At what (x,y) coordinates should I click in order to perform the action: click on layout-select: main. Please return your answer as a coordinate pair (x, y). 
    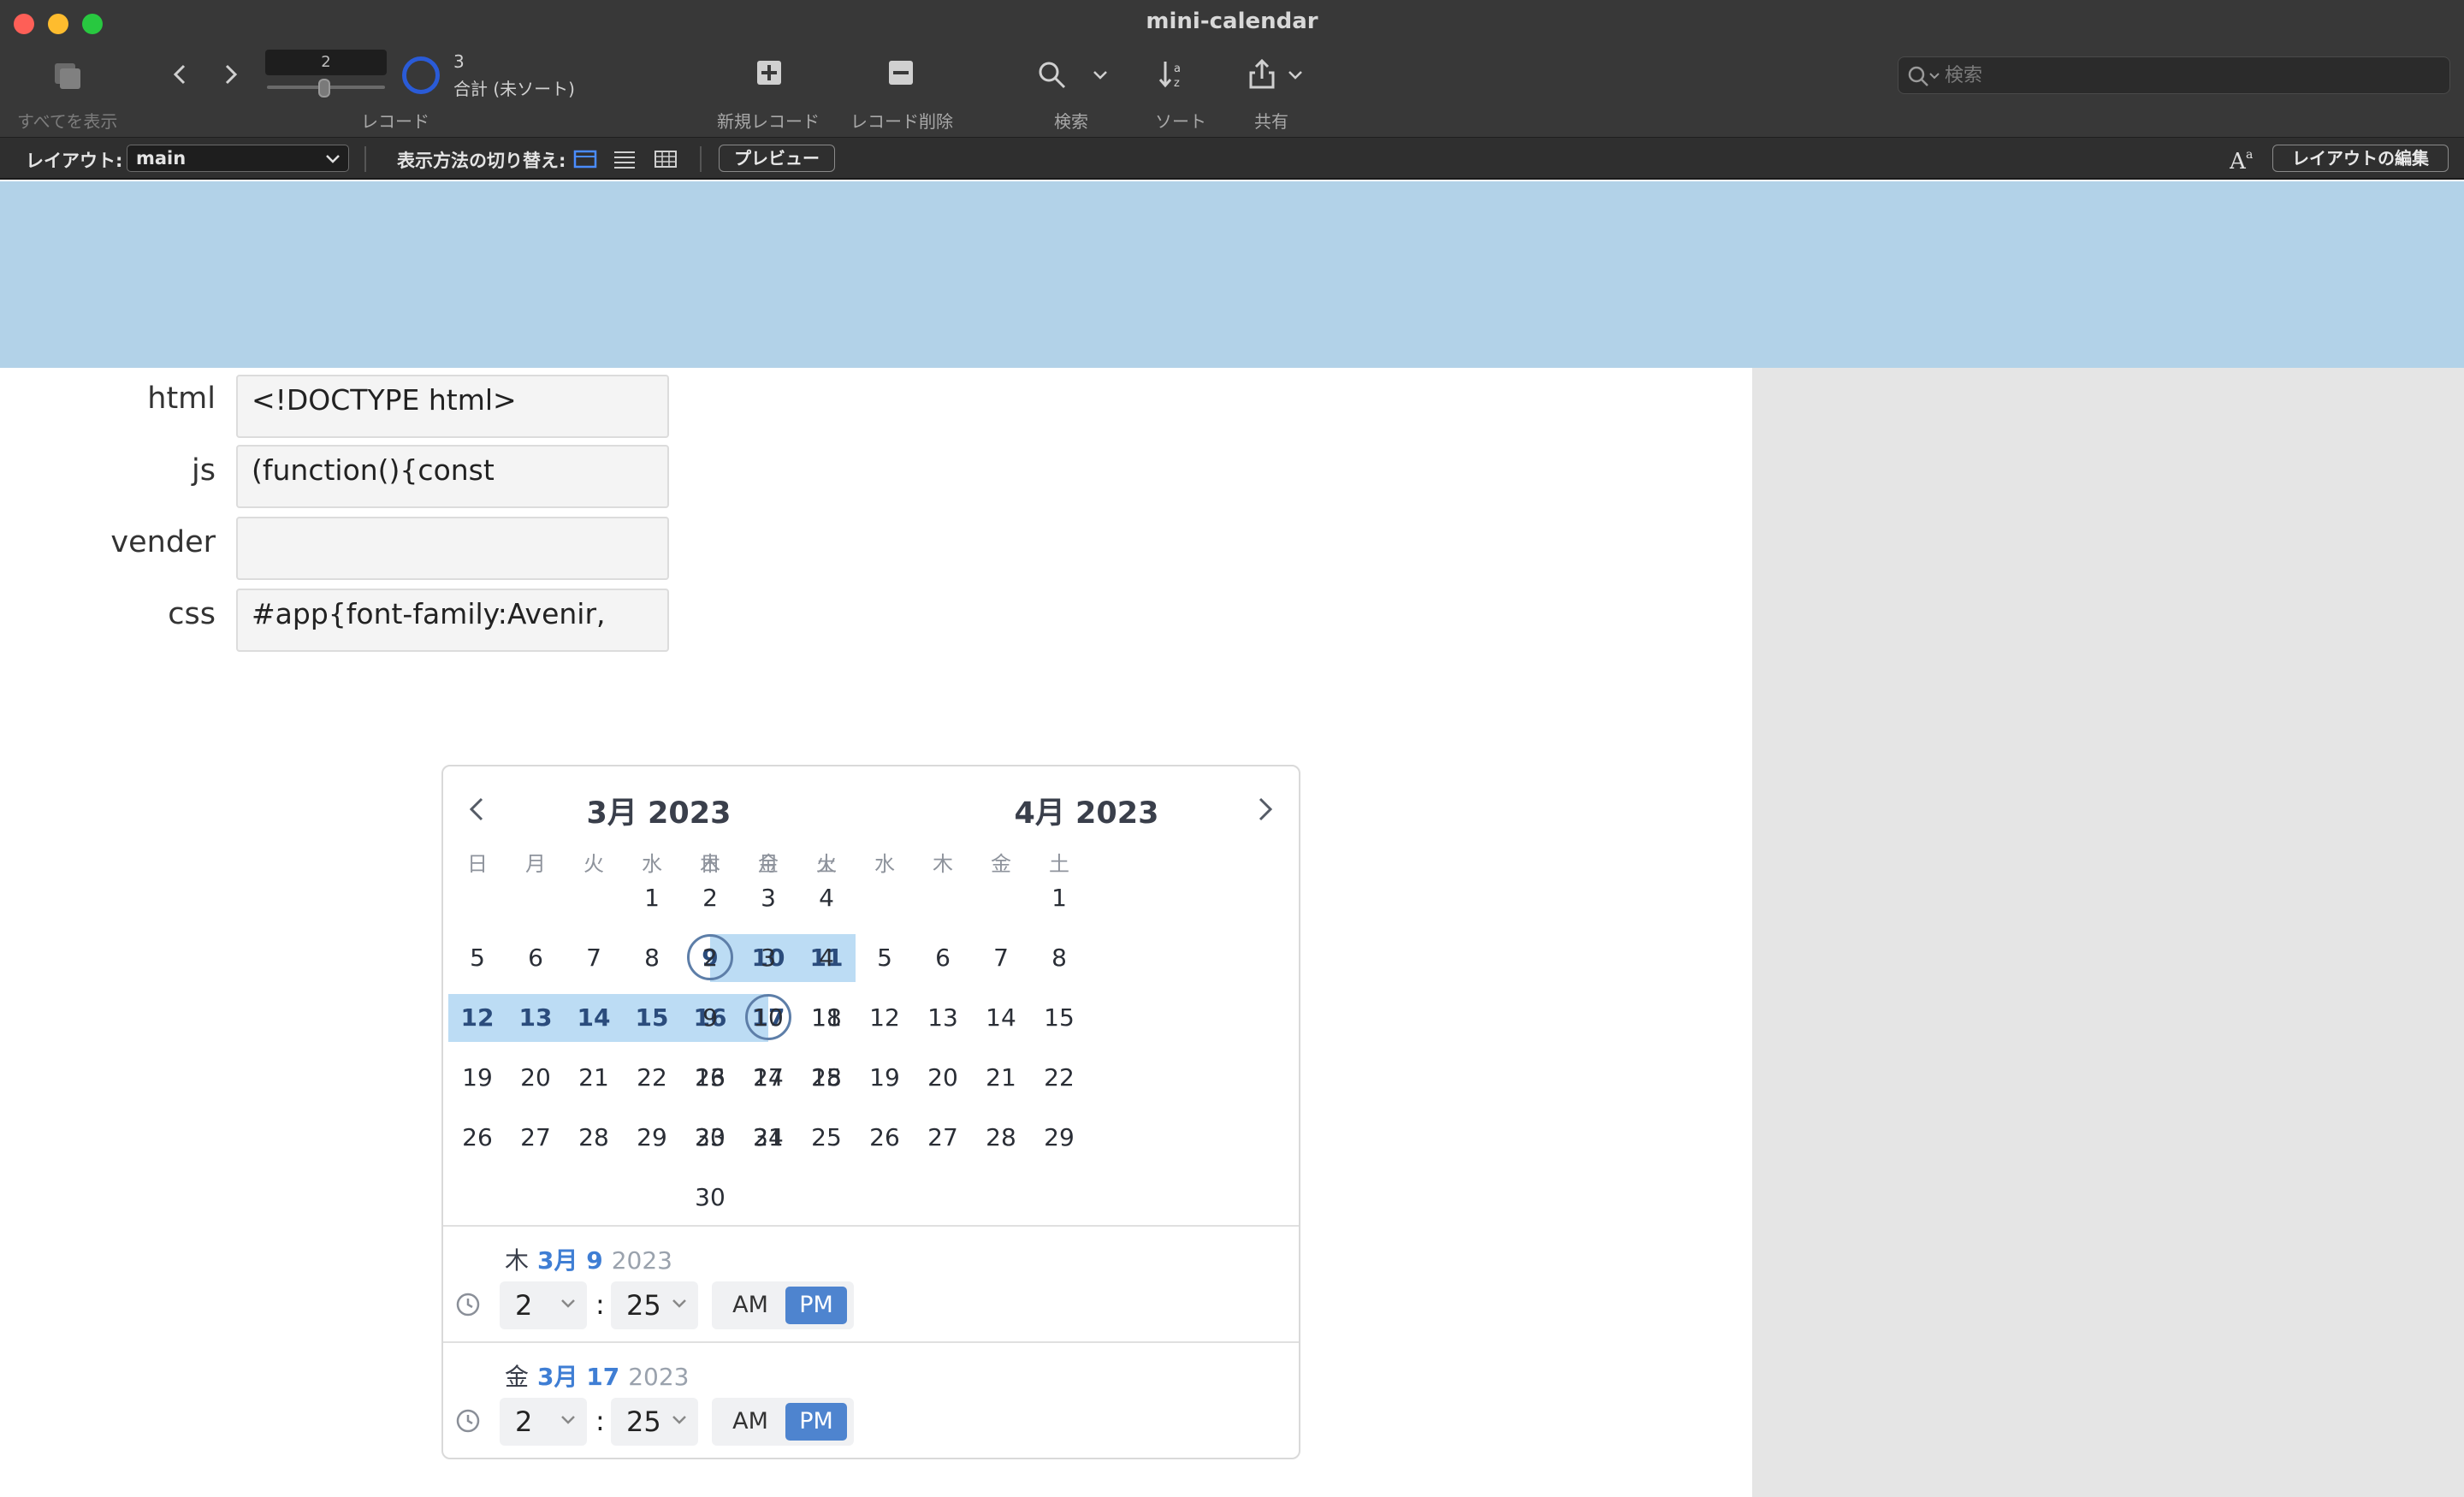
    Looking at the image, I should click on (238, 158).